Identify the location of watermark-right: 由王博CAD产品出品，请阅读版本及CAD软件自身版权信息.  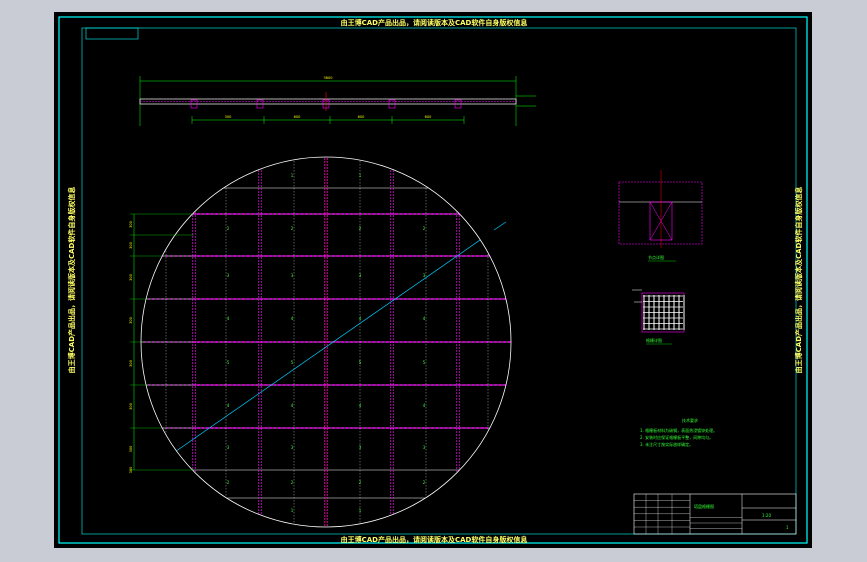
(798, 280).